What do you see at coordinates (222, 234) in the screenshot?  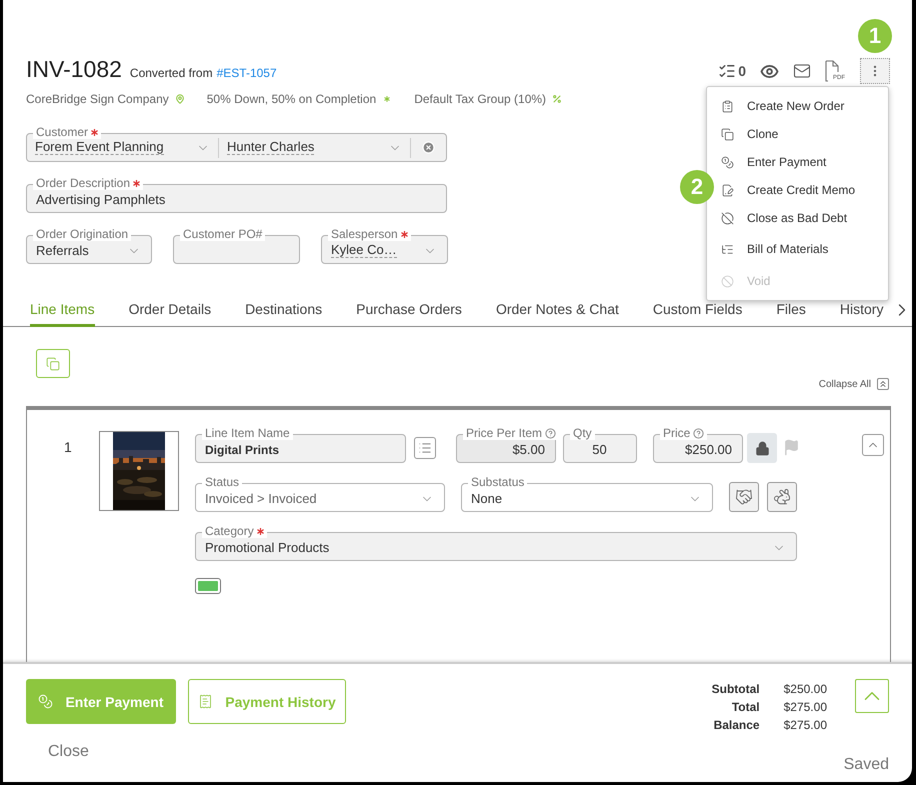 I see `field-label: Customer PO#` at bounding box center [222, 234].